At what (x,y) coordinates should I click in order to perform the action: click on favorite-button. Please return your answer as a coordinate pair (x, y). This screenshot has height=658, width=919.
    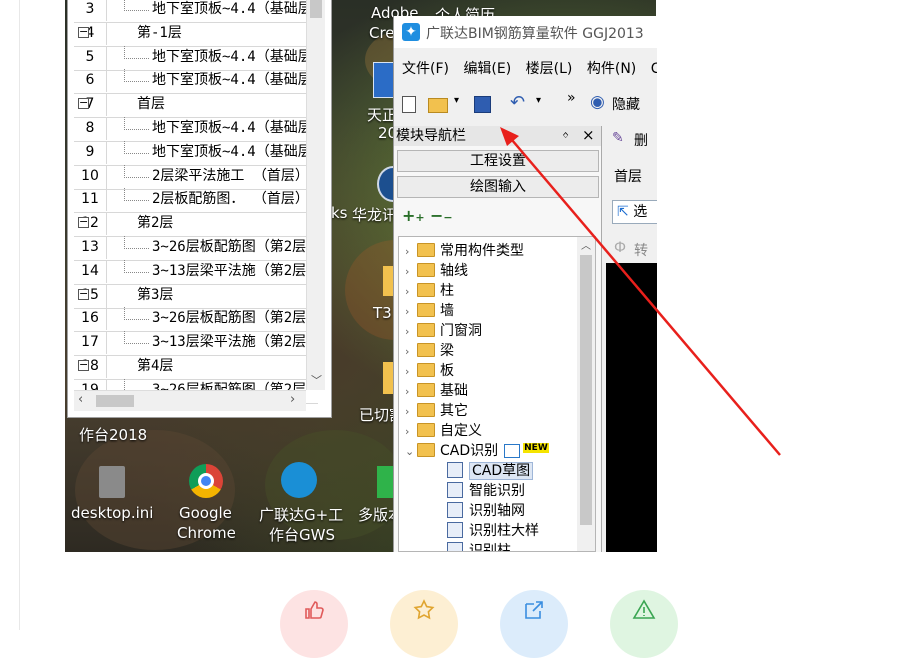
    Looking at the image, I should click on (424, 624).